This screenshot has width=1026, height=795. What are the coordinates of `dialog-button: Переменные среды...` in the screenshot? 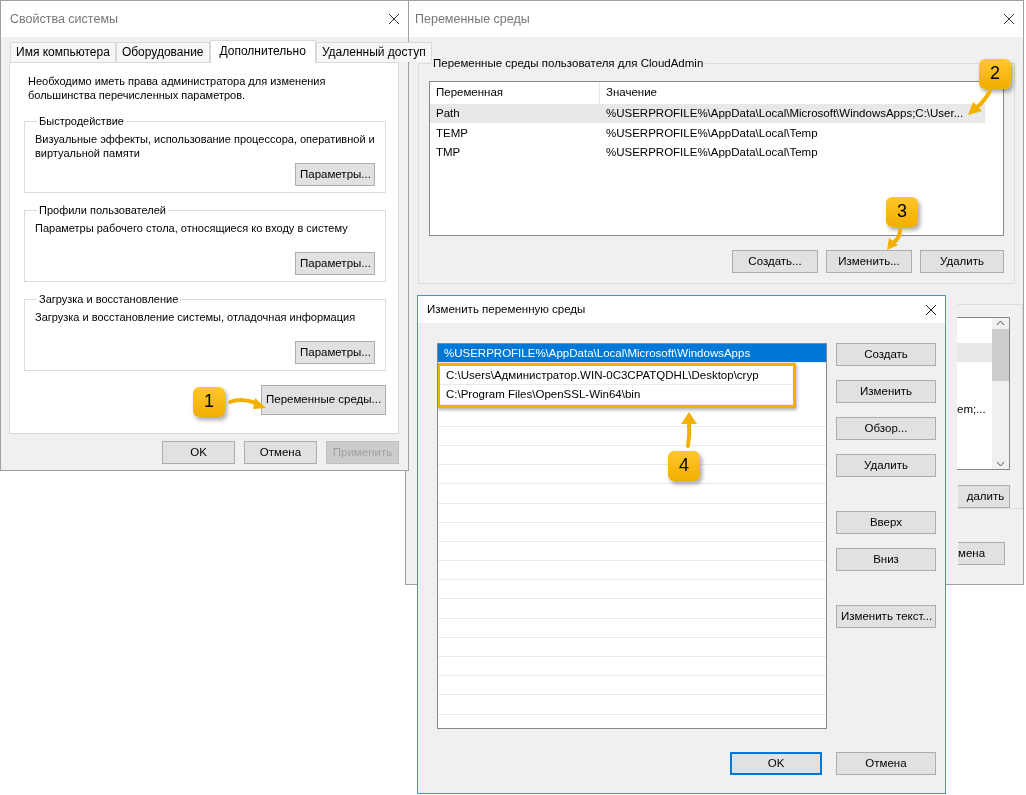 It's located at (323, 399).